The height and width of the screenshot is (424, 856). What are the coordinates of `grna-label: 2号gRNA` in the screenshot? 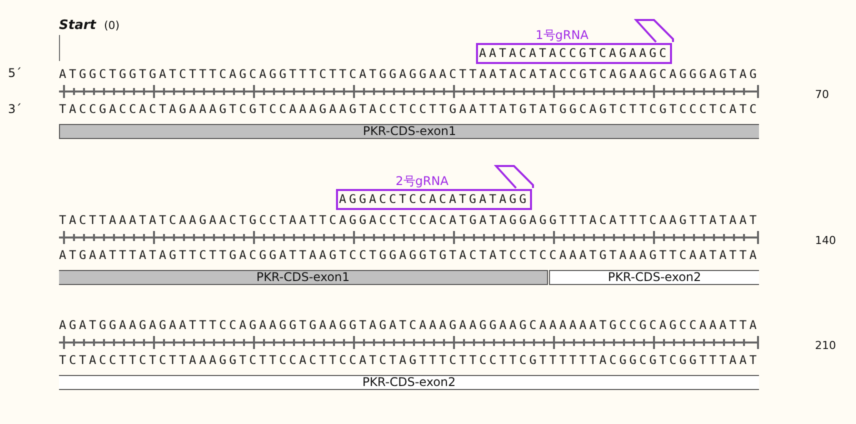 It's located at (423, 181).